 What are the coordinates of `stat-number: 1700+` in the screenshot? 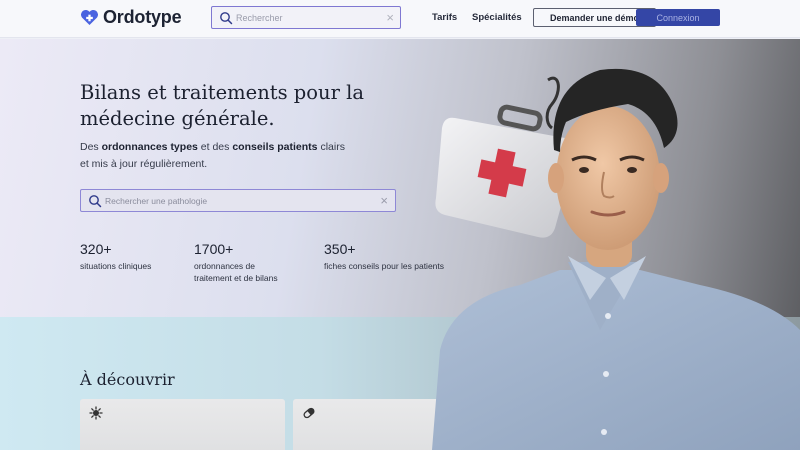 It's located at (214, 249).